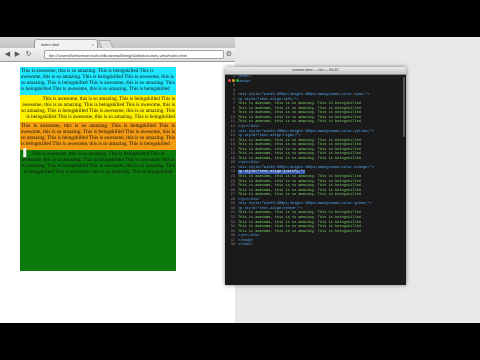 The height and width of the screenshot is (360, 480). What do you see at coordinates (117, 43) in the screenshot?
I see `tab-bar: index.html ×` at bounding box center [117, 43].